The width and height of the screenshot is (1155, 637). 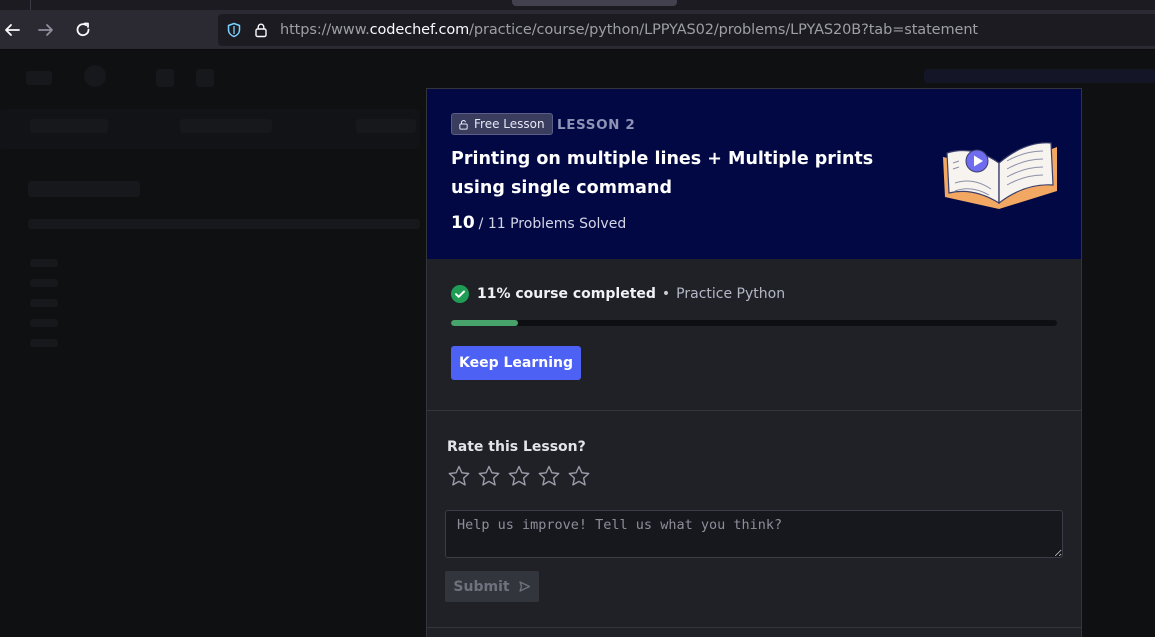 I want to click on browser-tab-strip, so click(x=577, y=5).